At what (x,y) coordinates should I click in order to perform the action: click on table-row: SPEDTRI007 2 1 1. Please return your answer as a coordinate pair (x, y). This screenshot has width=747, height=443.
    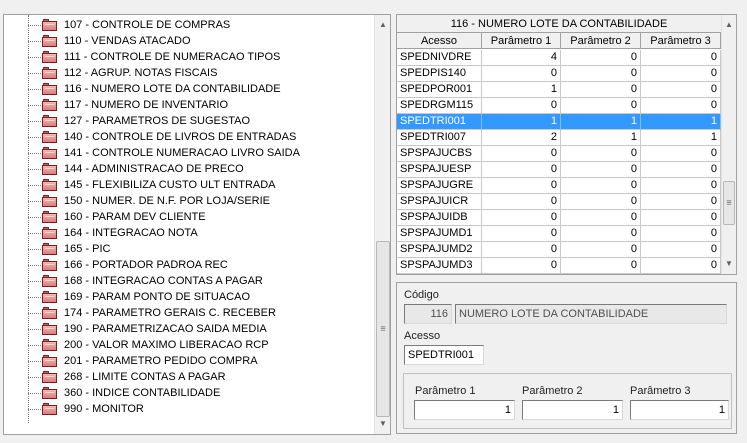
    Looking at the image, I should click on (559, 138).